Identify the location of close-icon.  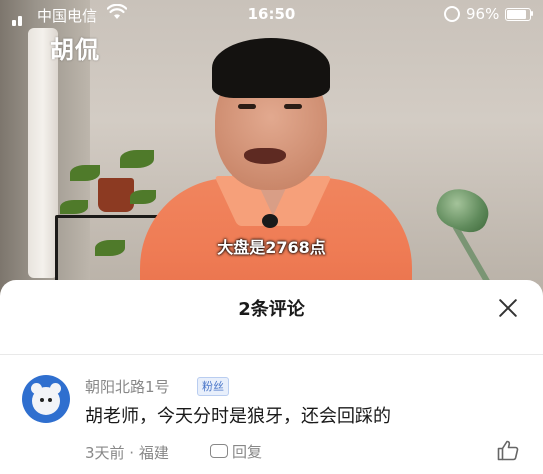
(508, 308).